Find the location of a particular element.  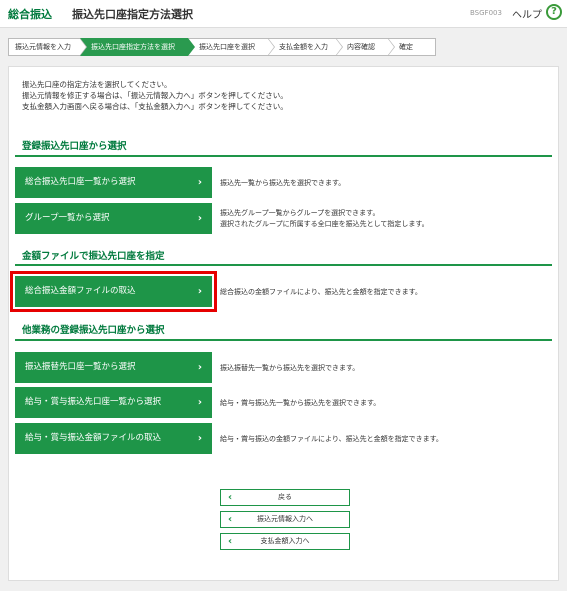

button-label: 振込元情報入力へ is located at coordinates (285, 519).